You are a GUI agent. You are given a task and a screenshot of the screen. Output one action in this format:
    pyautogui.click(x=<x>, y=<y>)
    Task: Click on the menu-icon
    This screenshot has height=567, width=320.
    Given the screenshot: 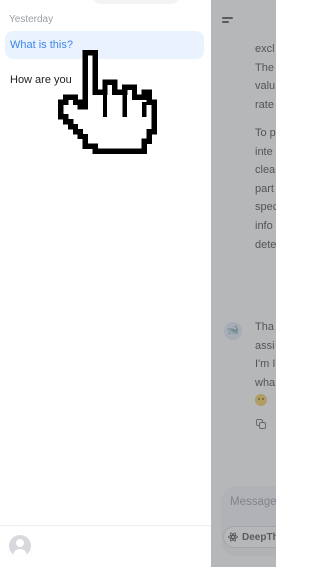 What is the action you would take?
    pyautogui.click(x=227, y=21)
    